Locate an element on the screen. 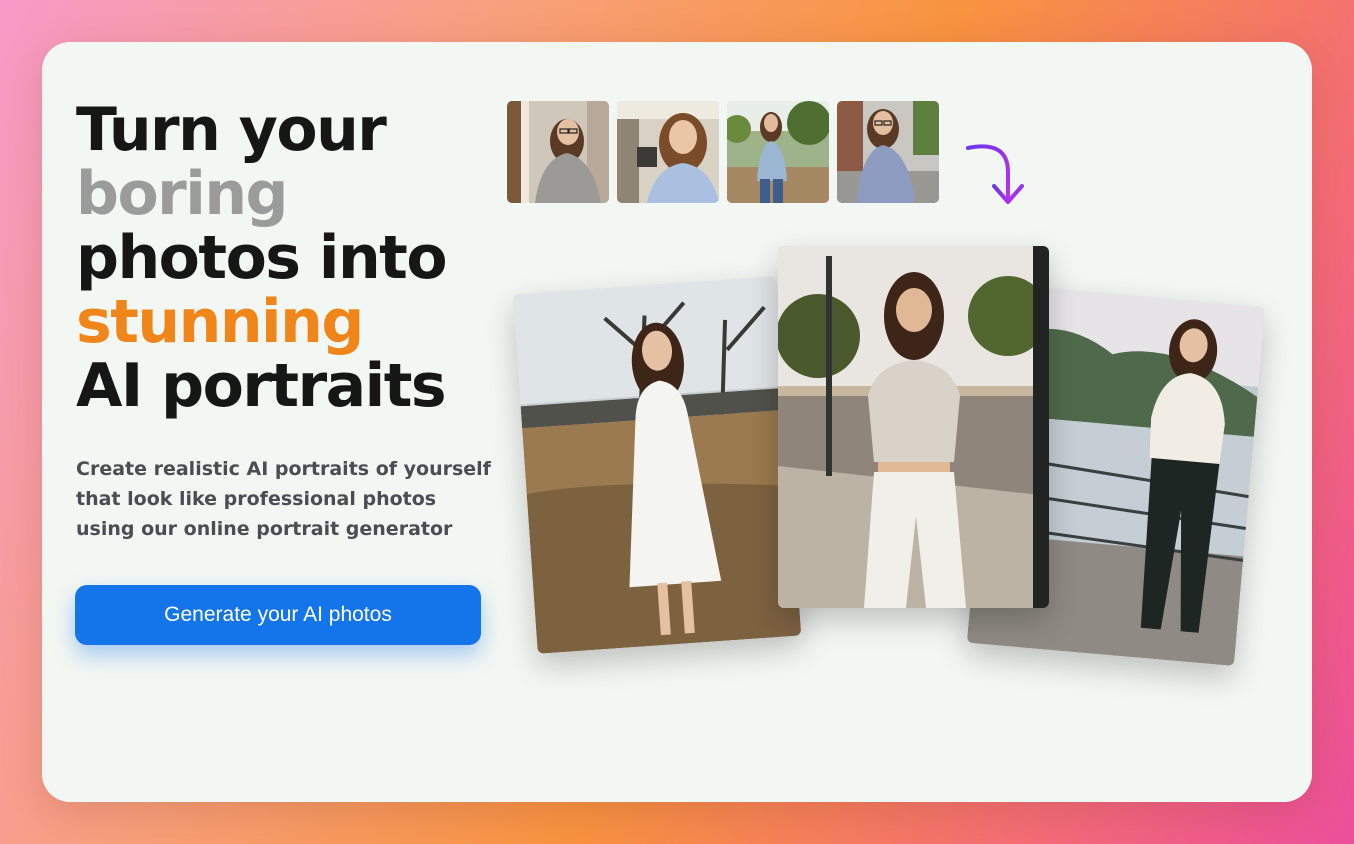  input-photos-row is located at coordinates (723, 152).